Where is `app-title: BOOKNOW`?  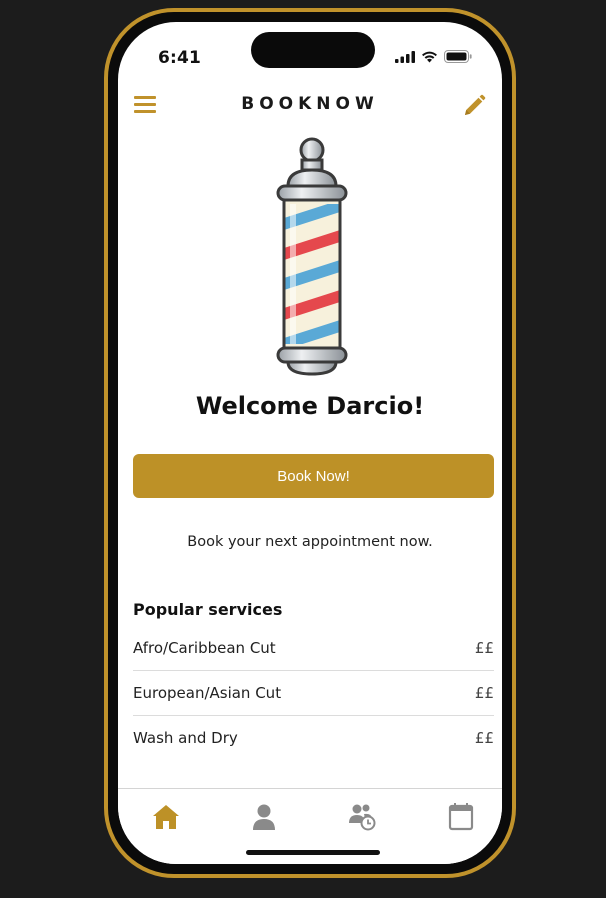 app-title: BOOKNOW is located at coordinates (310, 104).